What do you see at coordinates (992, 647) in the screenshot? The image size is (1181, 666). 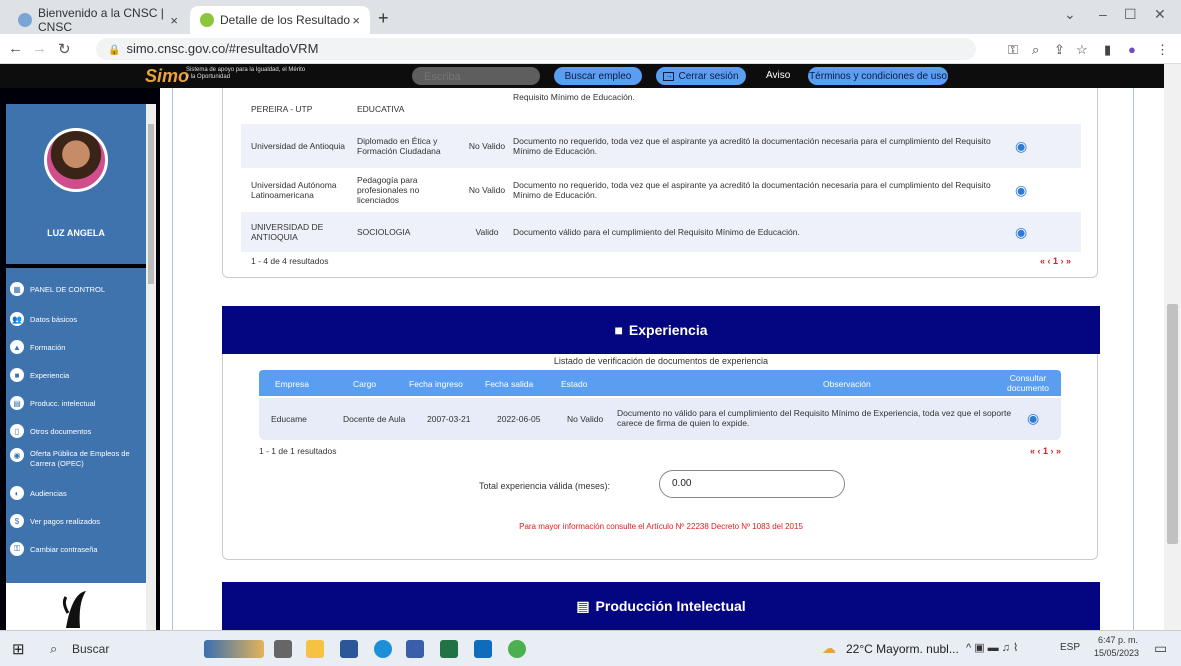 I see `tray-icons: ^ ▣ ▬ ♫ ⌇` at bounding box center [992, 647].